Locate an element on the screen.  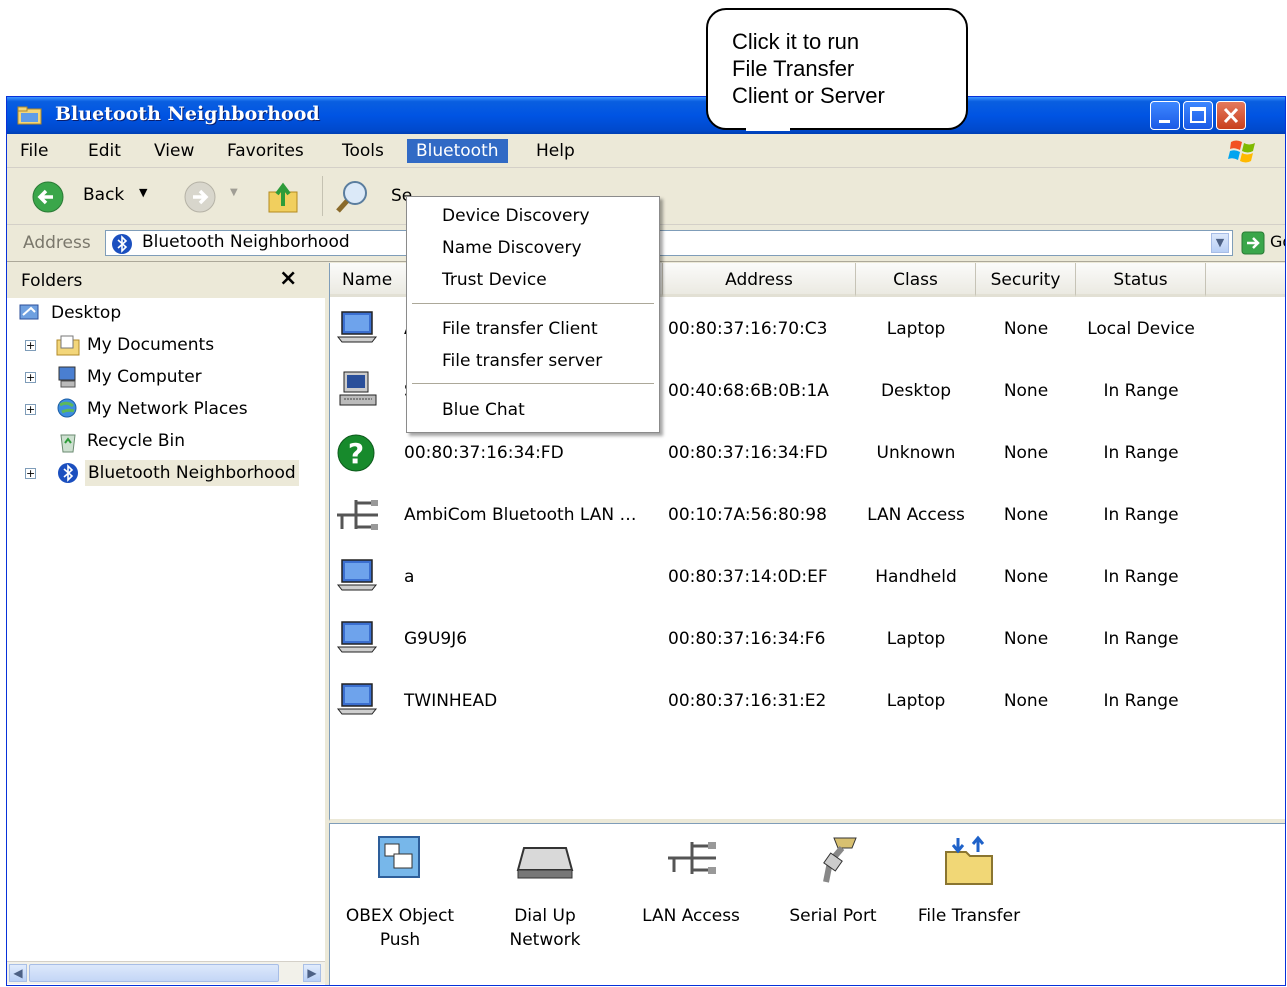
callout-pointer-cover is located at coordinates (768, 129).